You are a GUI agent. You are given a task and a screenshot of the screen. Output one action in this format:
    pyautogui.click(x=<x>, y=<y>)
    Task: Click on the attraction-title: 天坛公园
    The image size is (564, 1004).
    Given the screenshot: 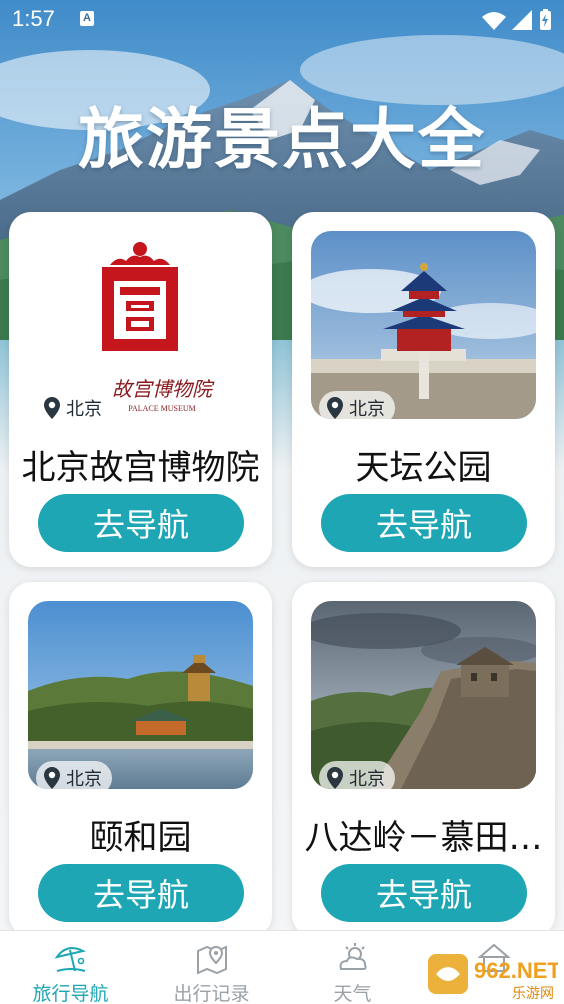 What is the action you would take?
    pyautogui.click(x=423, y=468)
    